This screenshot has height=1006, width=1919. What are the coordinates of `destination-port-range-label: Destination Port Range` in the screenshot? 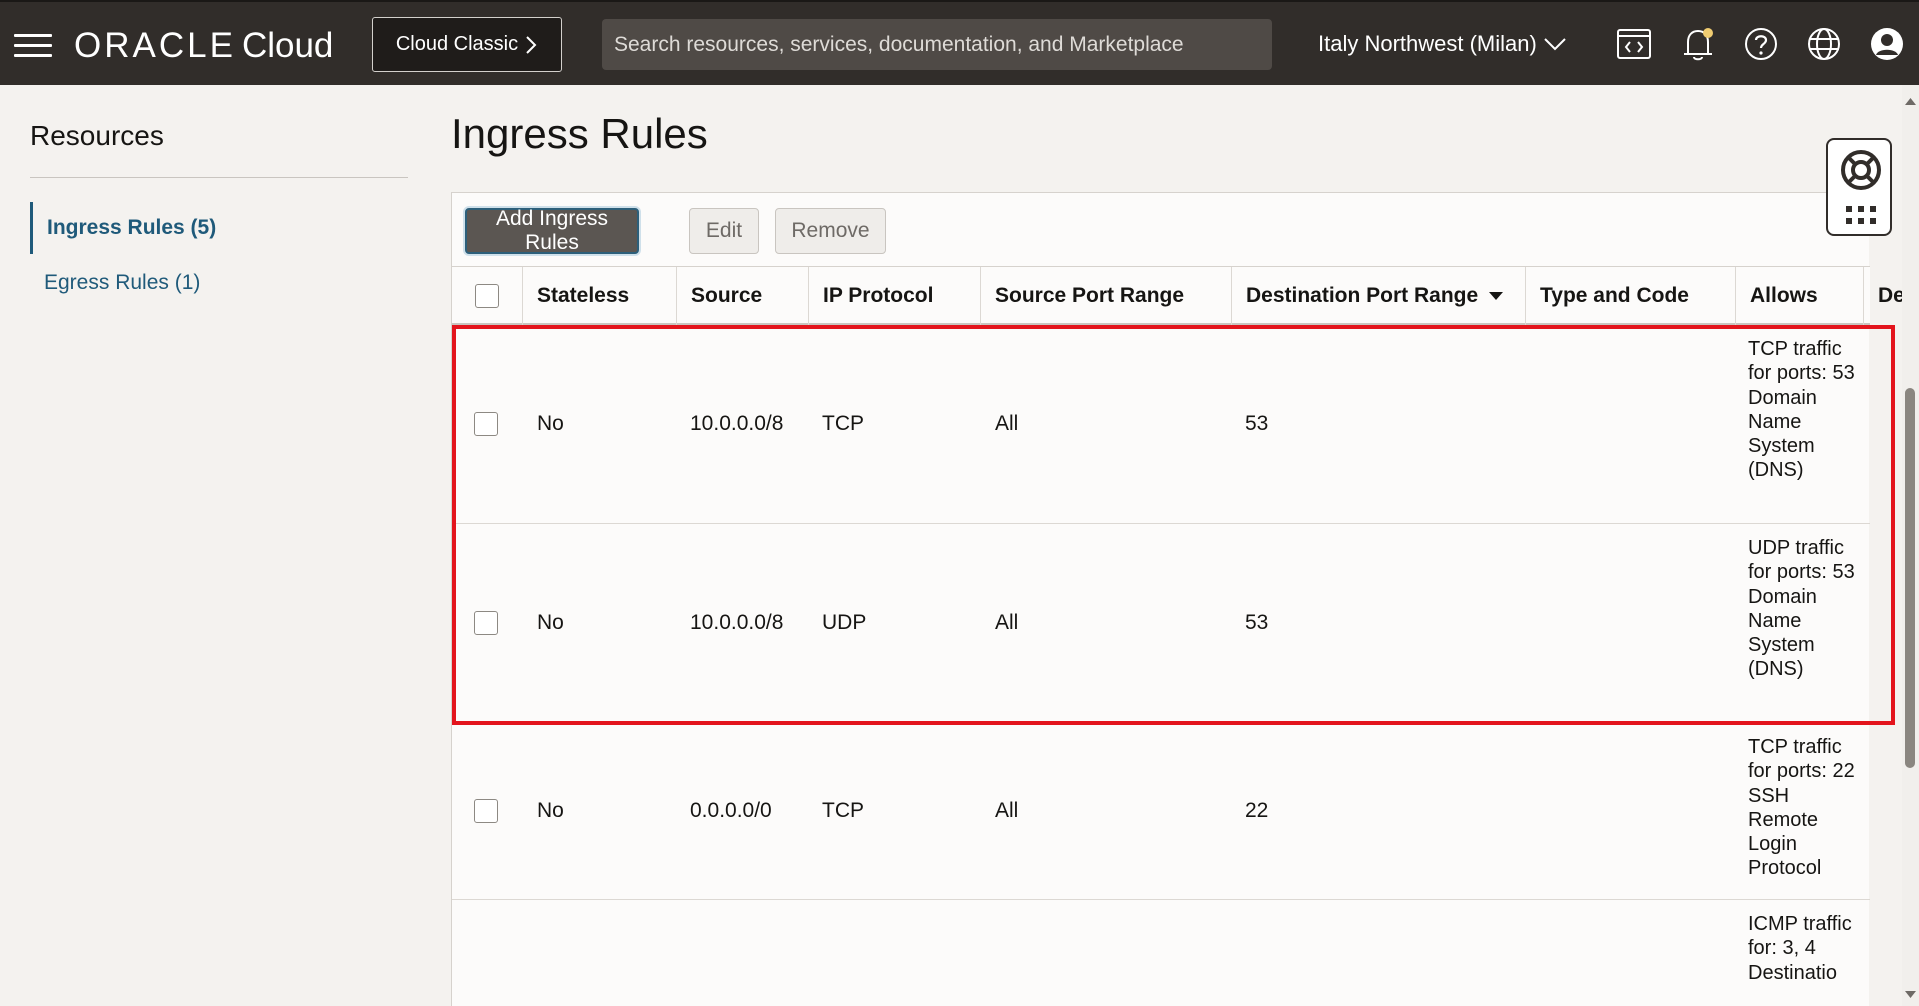 It's located at (1362, 295).